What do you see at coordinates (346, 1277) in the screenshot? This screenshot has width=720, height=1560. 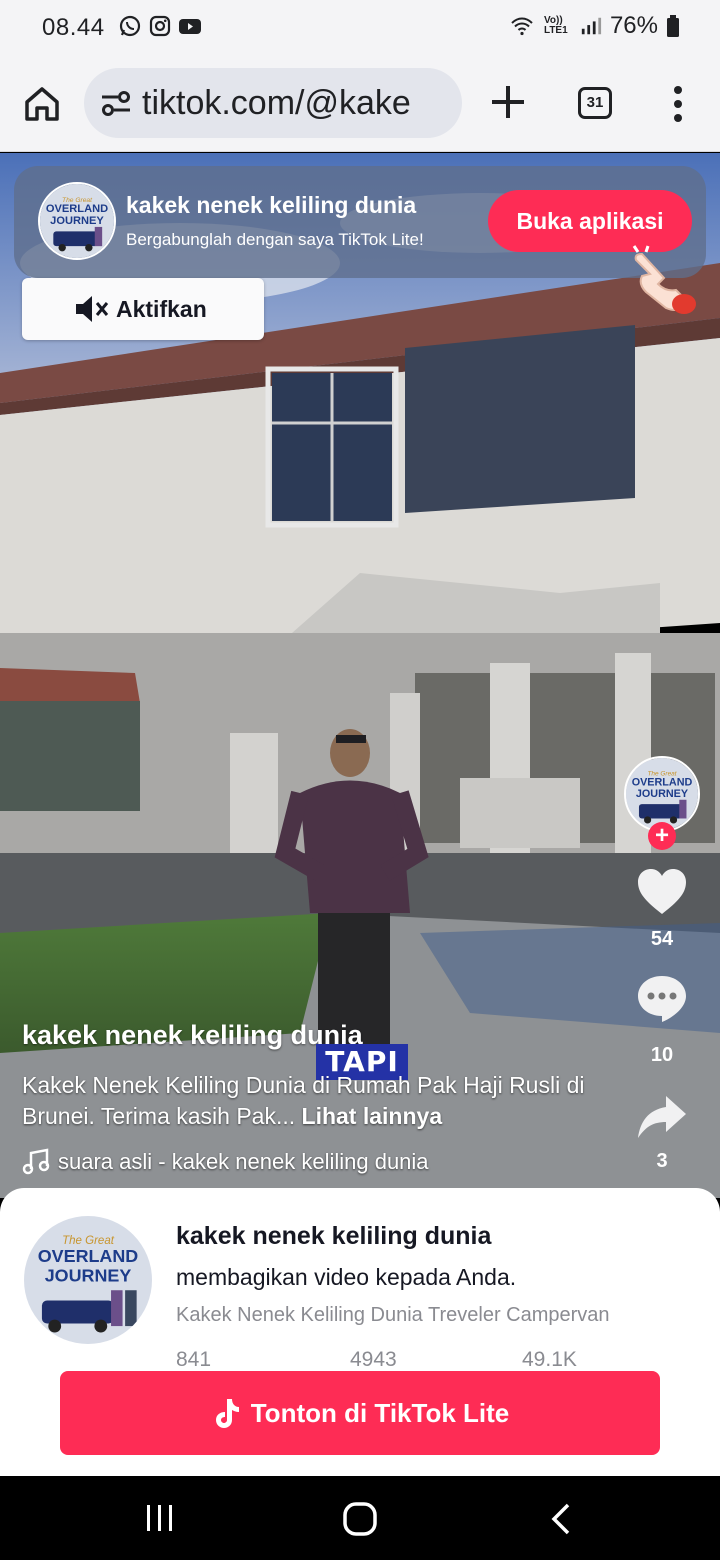 I see `shared-message: membagikan video kepada Anda.` at bounding box center [346, 1277].